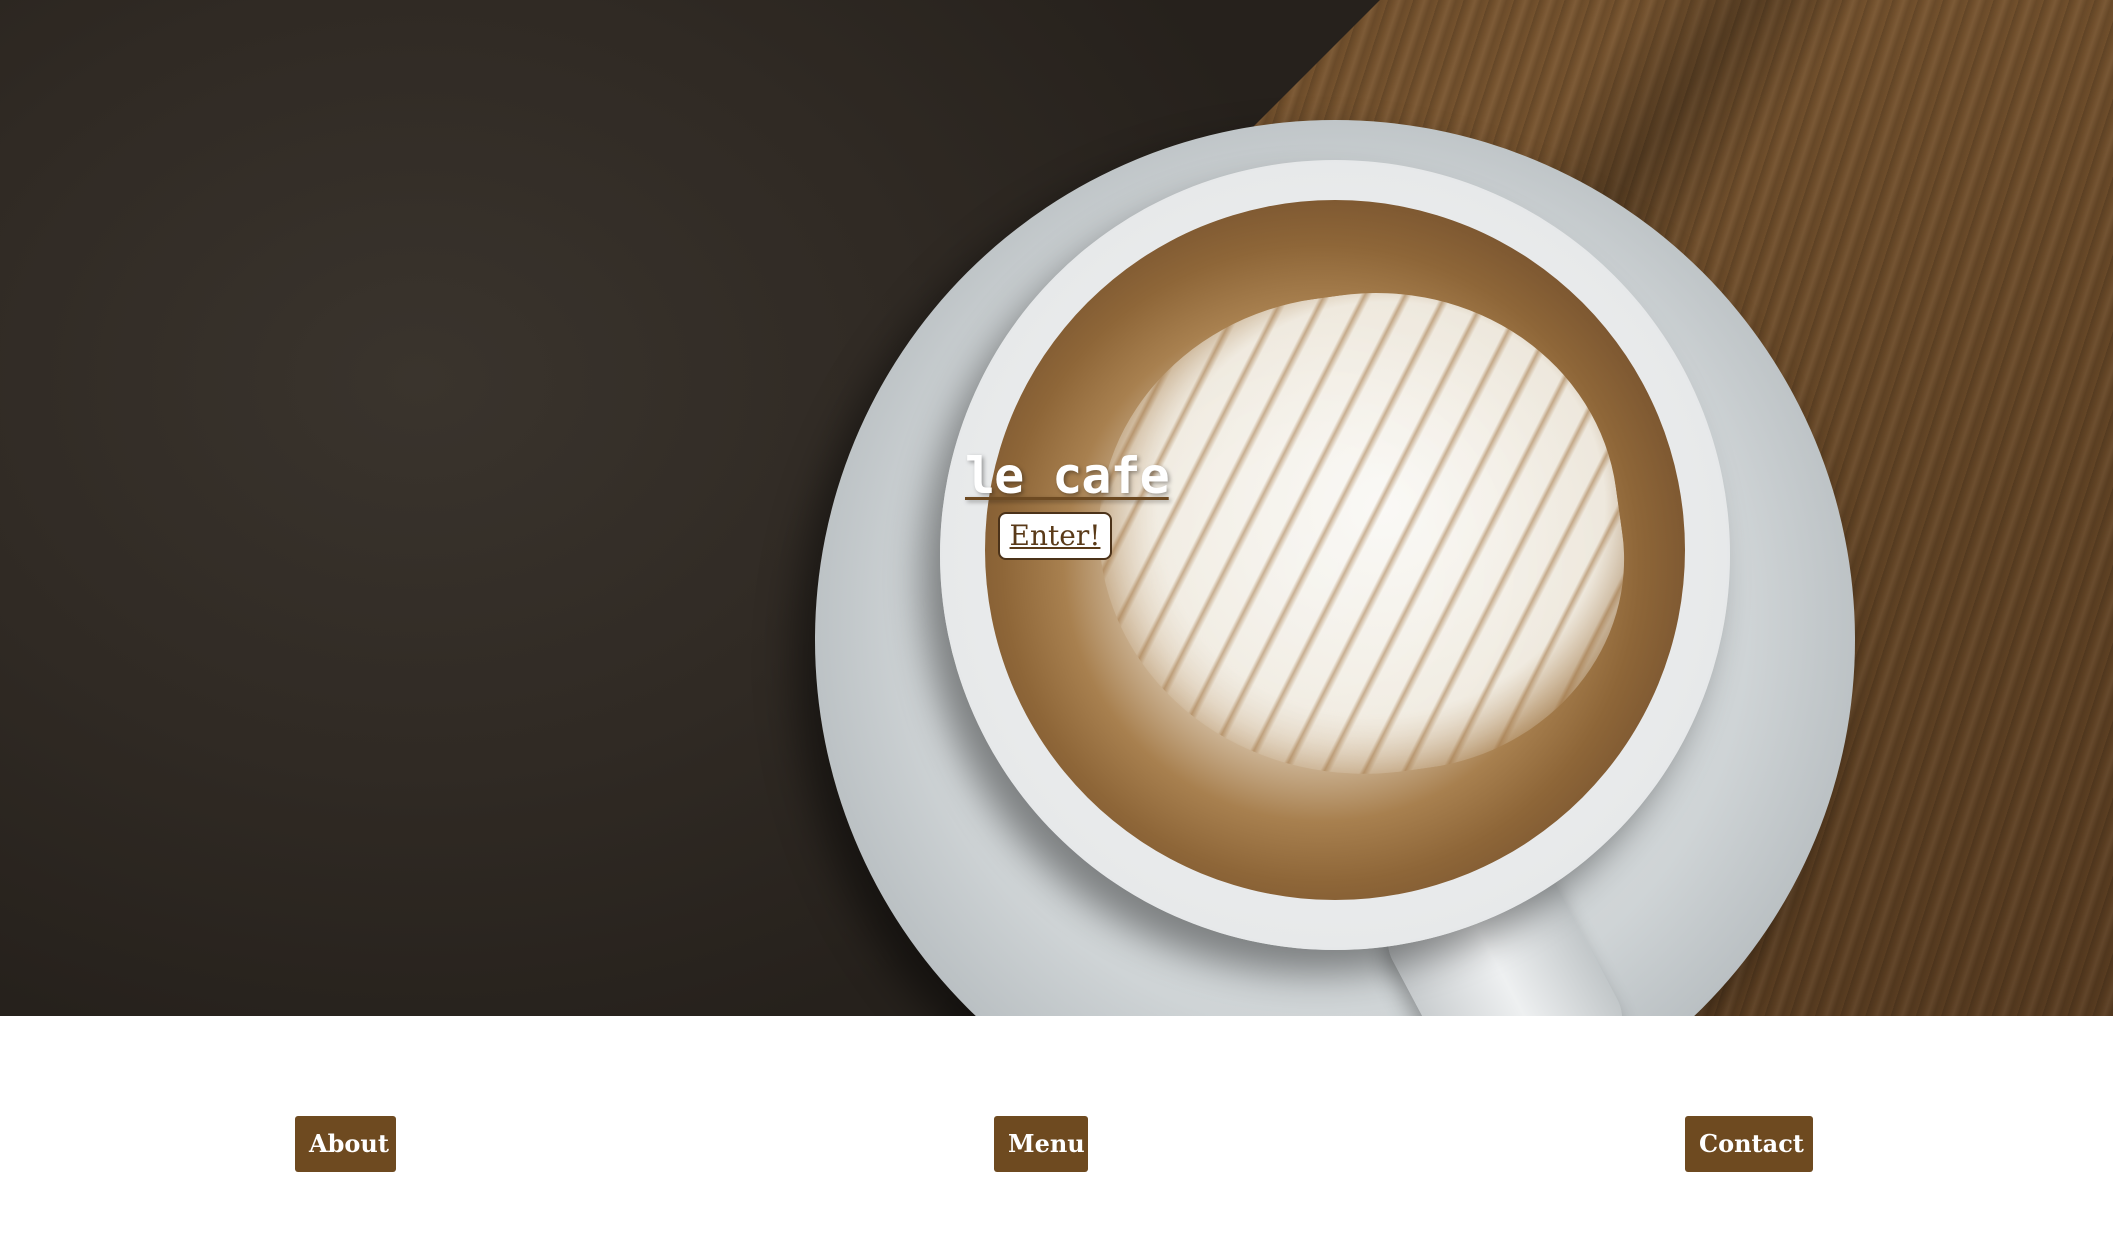 The image size is (2113, 1258). I want to click on nav-about-button: About, so click(345, 1144).